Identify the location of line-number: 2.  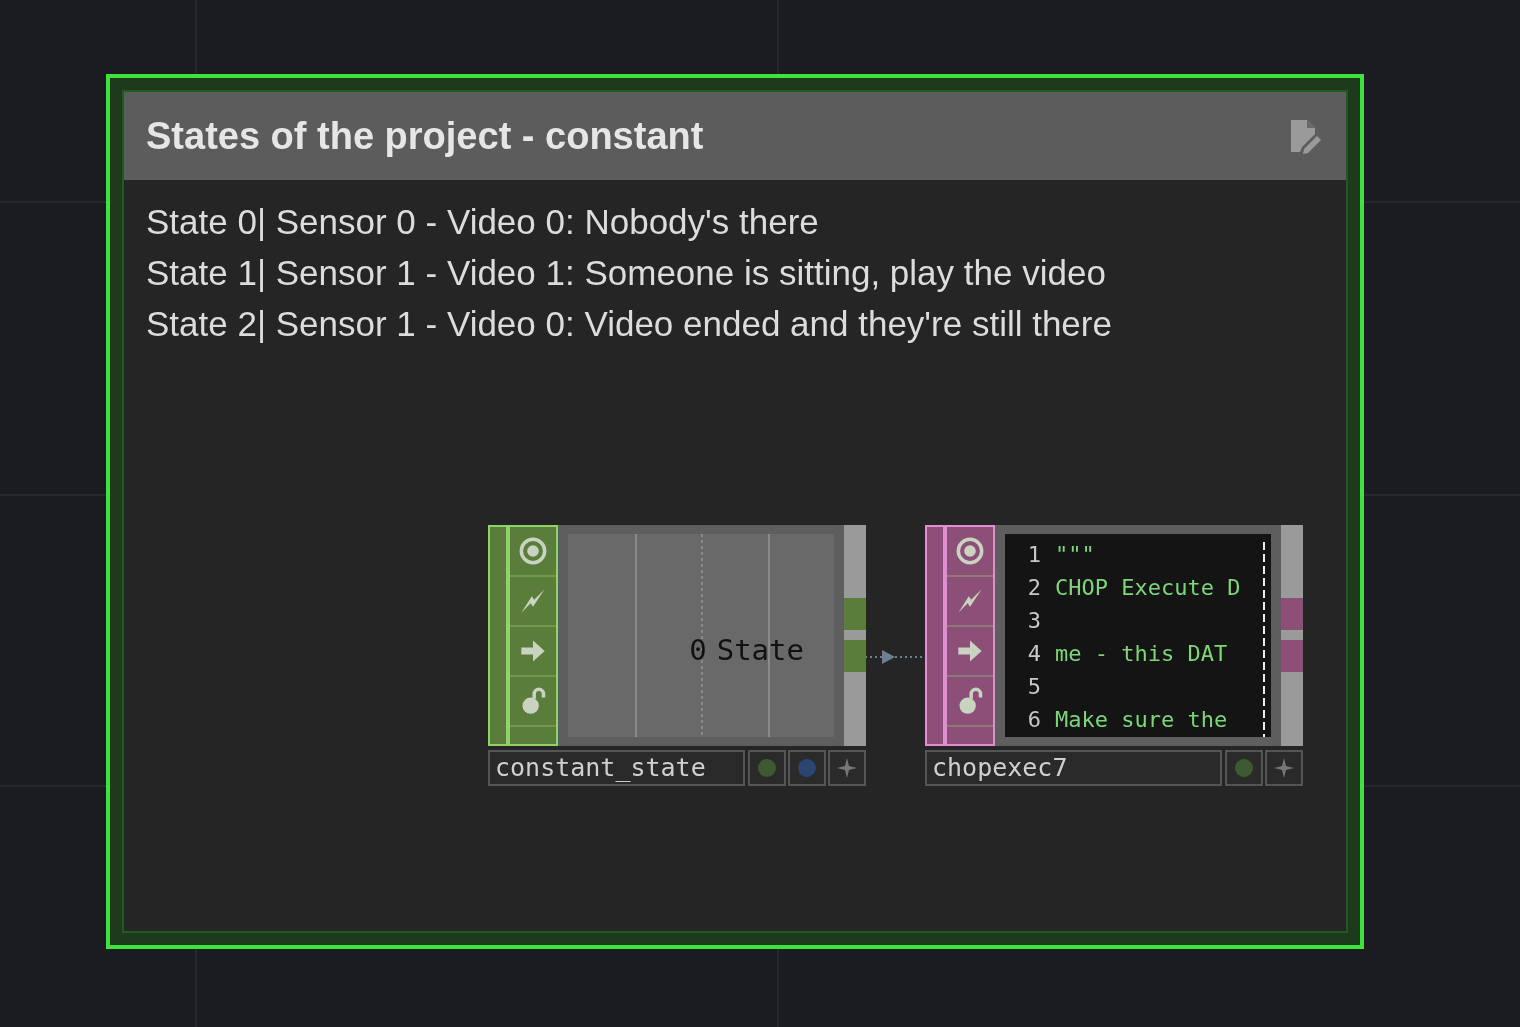
(1033, 587).